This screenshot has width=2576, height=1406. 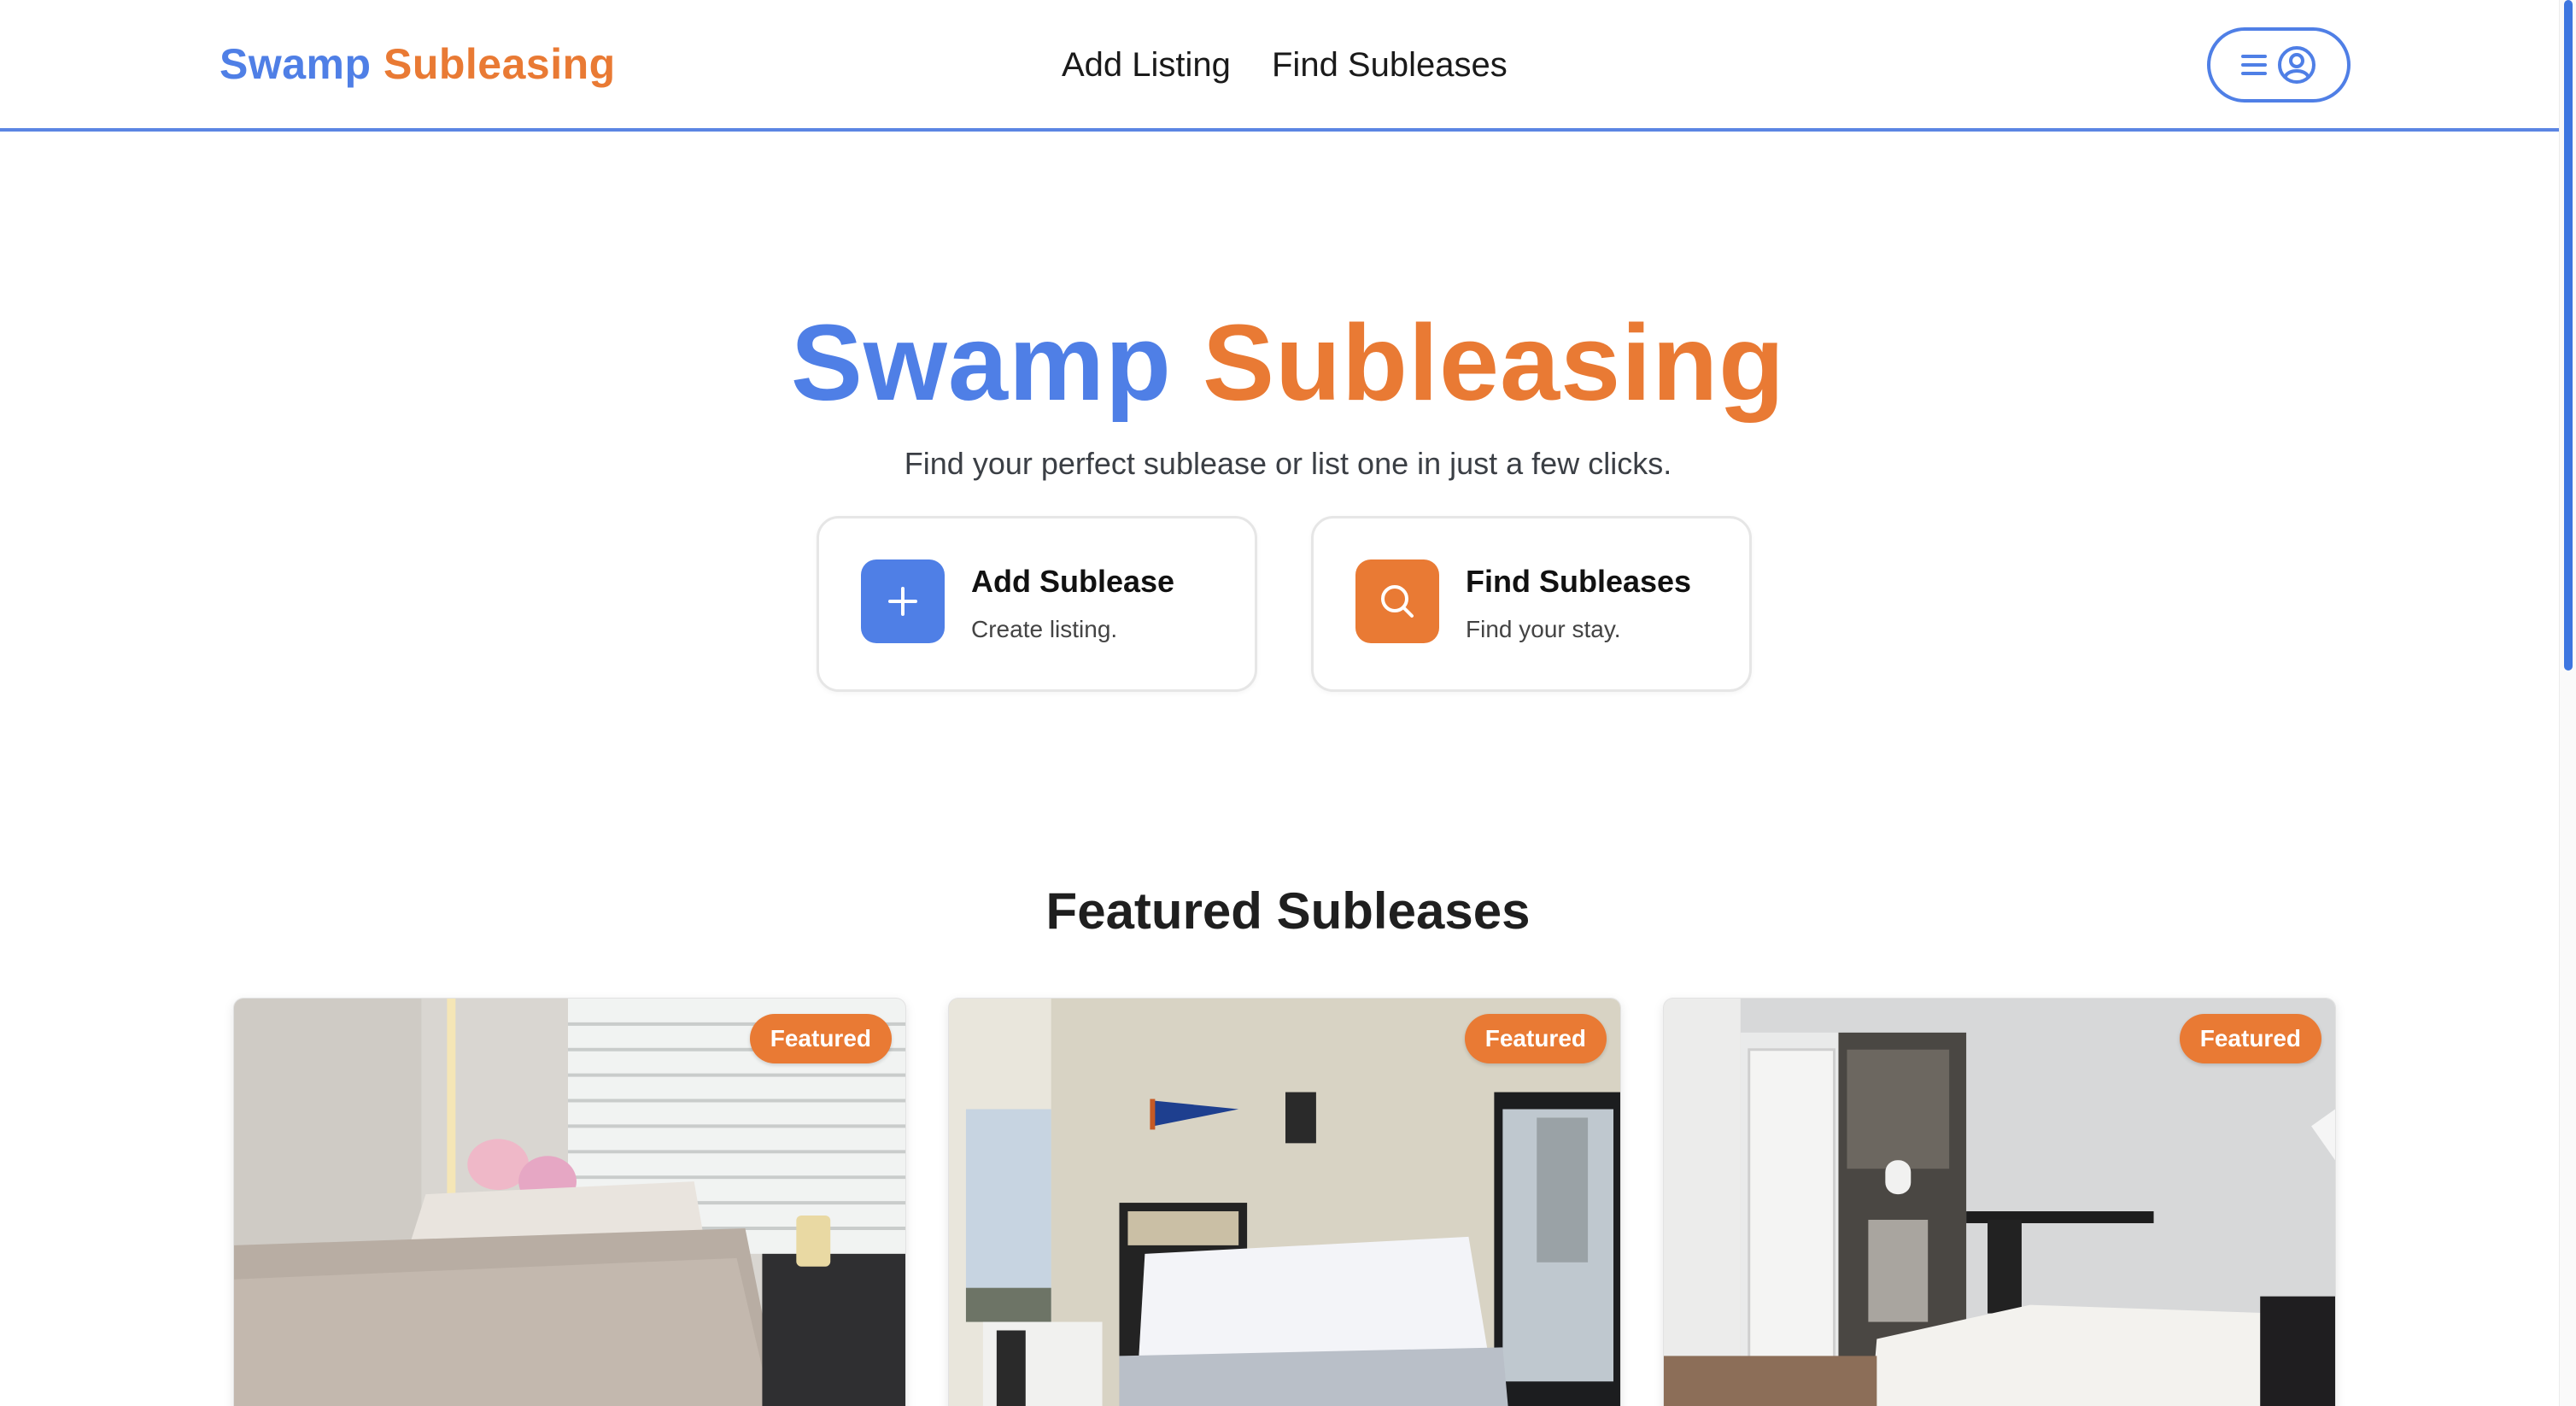 I want to click on user-circle-icon, so click(x=2296, y=65).